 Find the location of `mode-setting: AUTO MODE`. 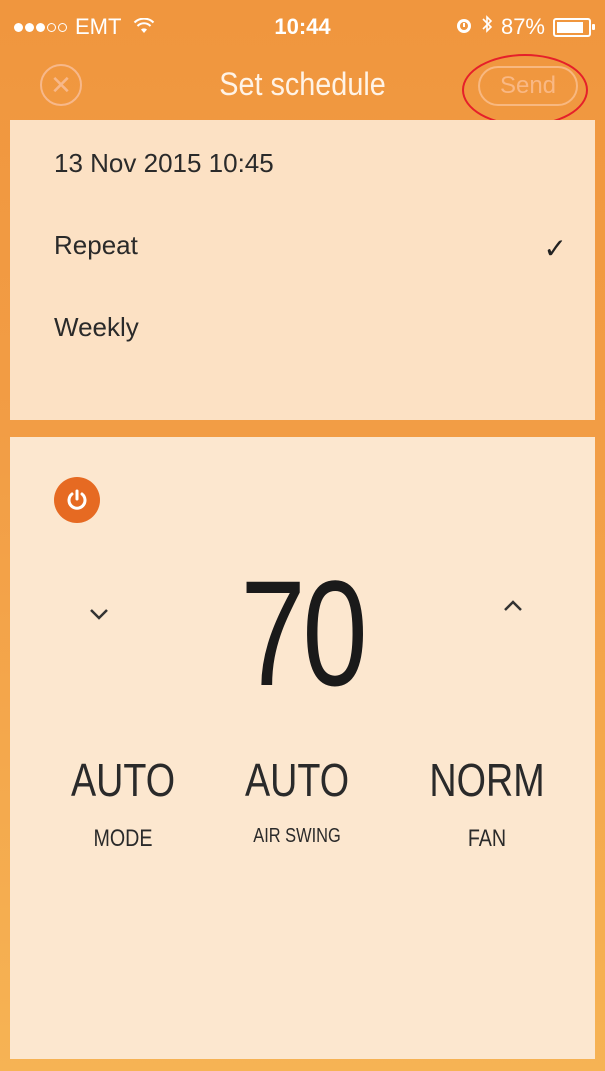

mode-setting: AUTO MODE is located at coordinates (123, 803).